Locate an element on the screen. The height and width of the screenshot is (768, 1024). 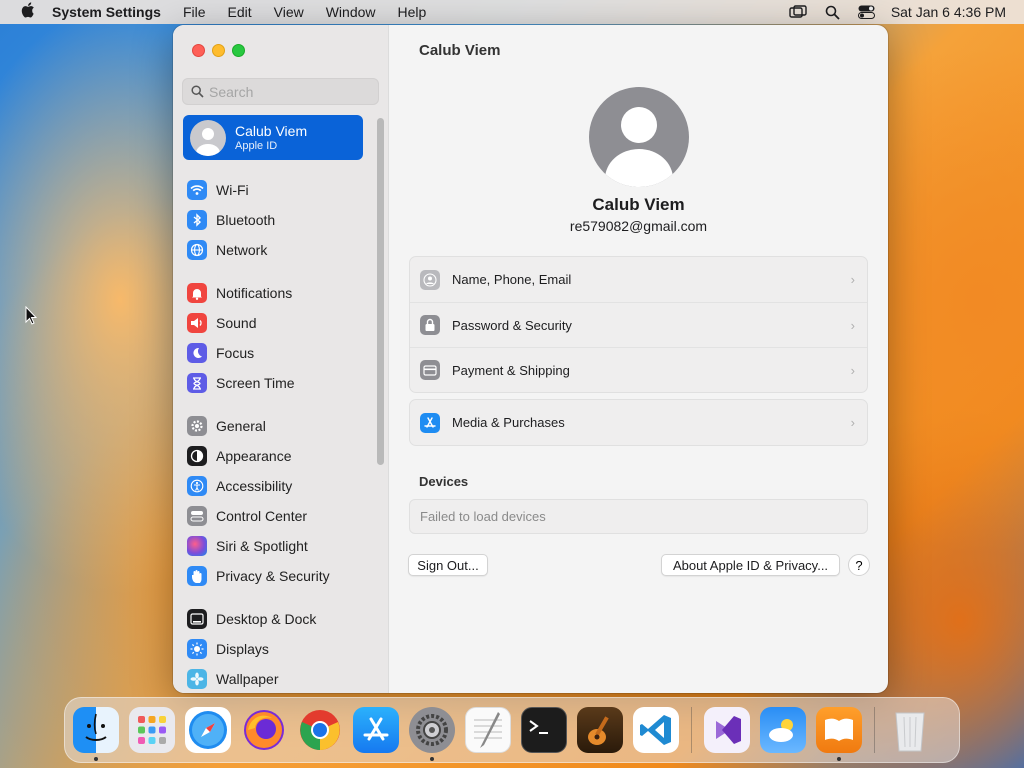
minimize-window-button is located at coordinates (218, 50).